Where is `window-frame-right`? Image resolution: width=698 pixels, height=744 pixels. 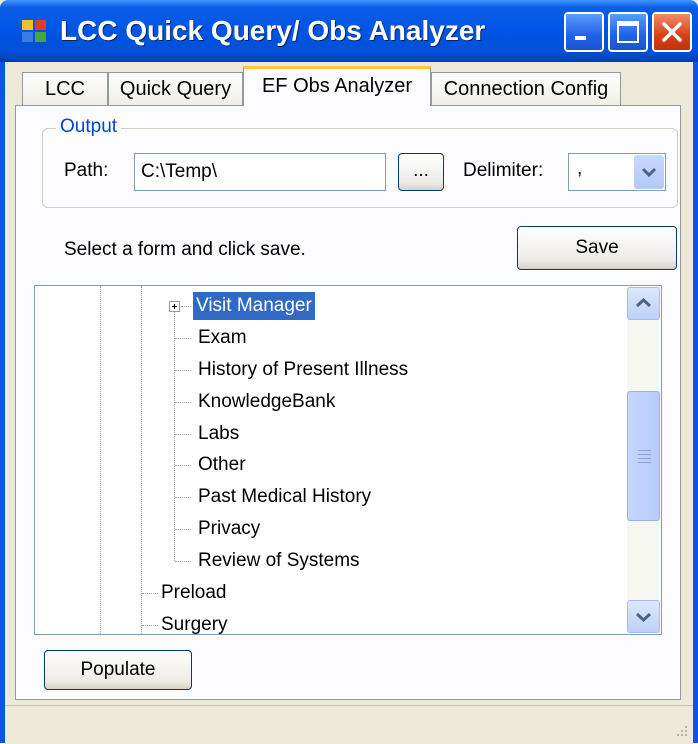 window-frame-right is located at coordinates (695, 402).